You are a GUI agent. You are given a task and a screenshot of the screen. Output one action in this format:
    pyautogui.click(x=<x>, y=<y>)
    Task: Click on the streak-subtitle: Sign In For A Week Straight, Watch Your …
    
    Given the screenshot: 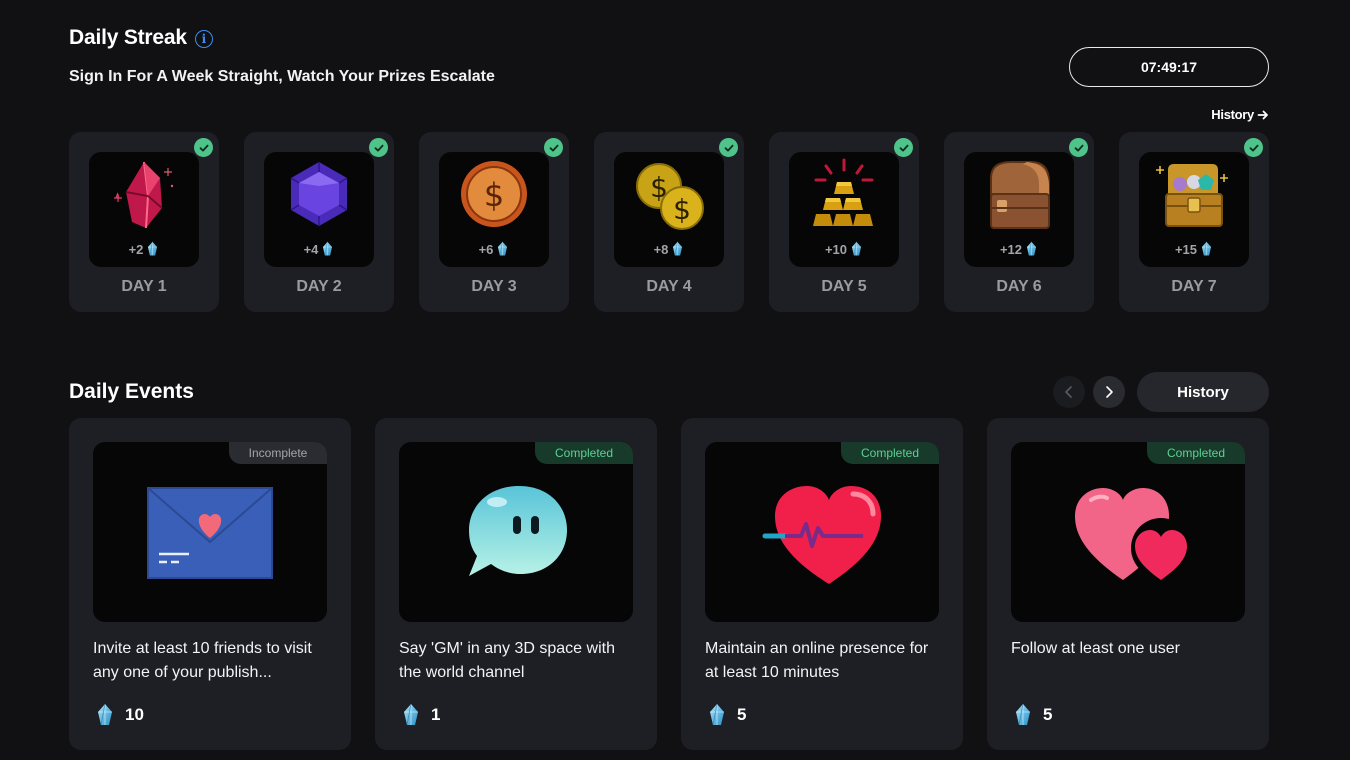 What is the action you would take?
    pyautogui.click(x=282, y=76)
    